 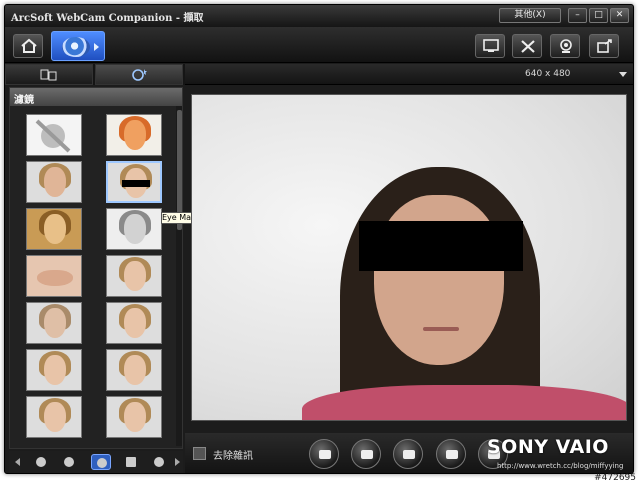 I want to click on filter-icon, so click(x=102, y=463).